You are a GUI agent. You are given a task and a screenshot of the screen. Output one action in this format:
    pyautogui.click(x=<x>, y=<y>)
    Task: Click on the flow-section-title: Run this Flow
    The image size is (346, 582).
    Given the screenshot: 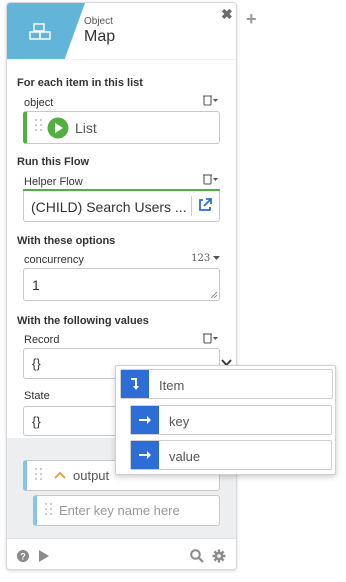 What is the action you would take?
    pyautogui.click(x=53, y=162)
    